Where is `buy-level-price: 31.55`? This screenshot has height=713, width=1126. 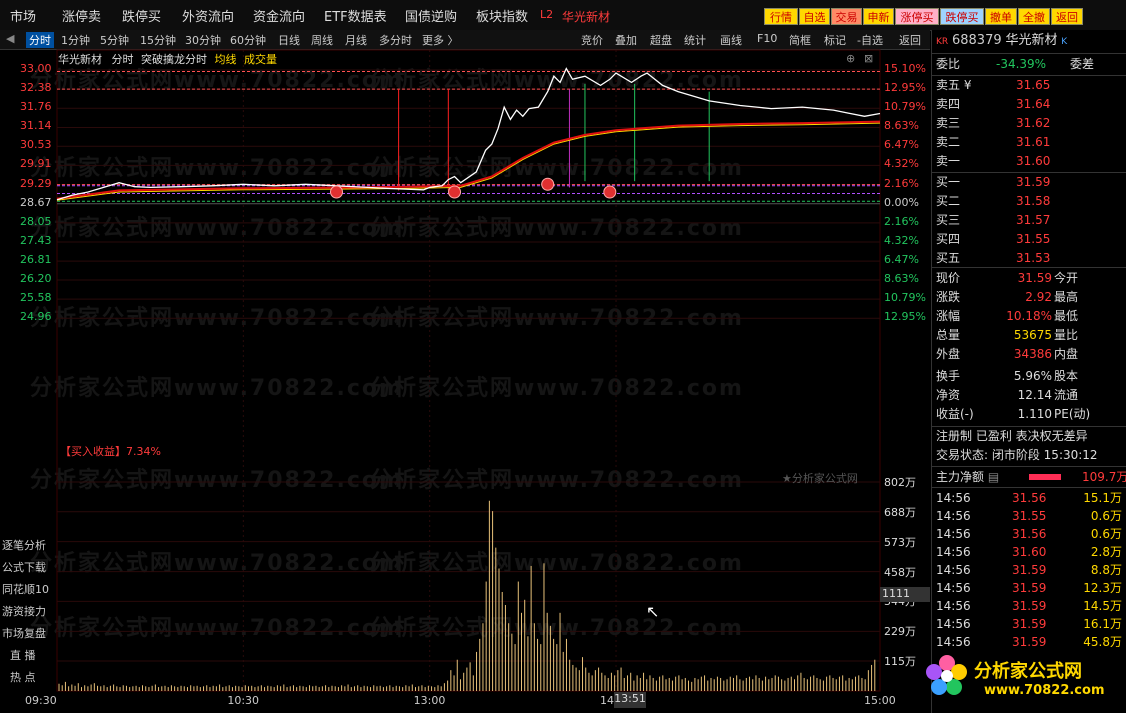 buy-level-price: 31.55 is located at coordinates (1033, 239).